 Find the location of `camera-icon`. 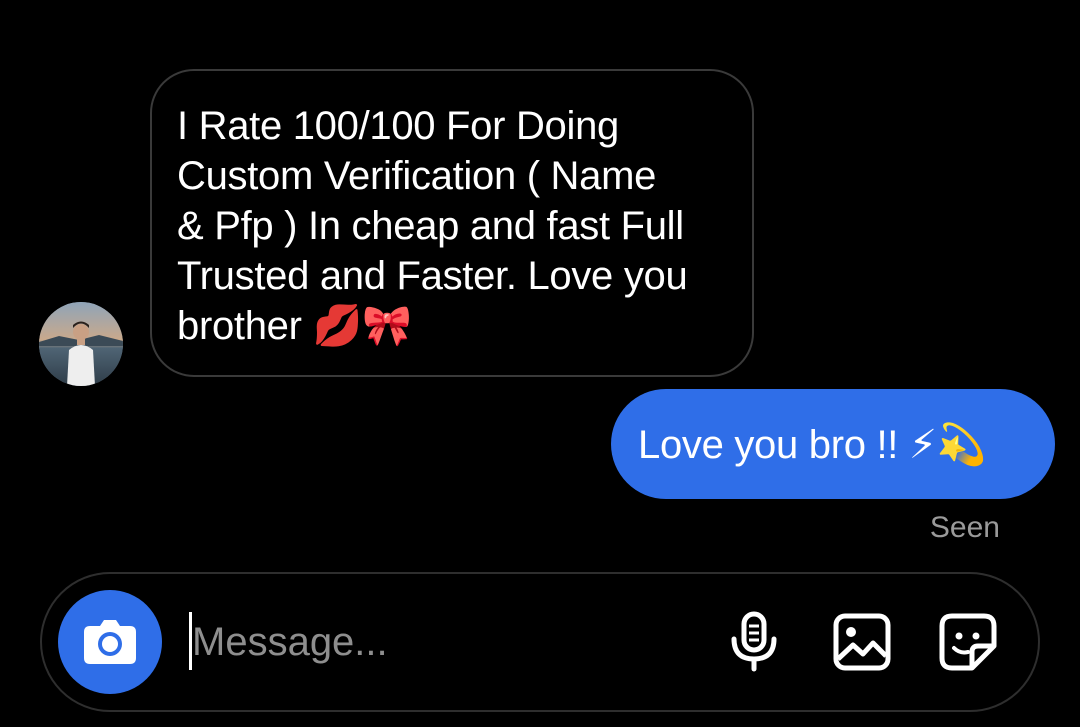

camera-icon is located at coordinates (110, 642).